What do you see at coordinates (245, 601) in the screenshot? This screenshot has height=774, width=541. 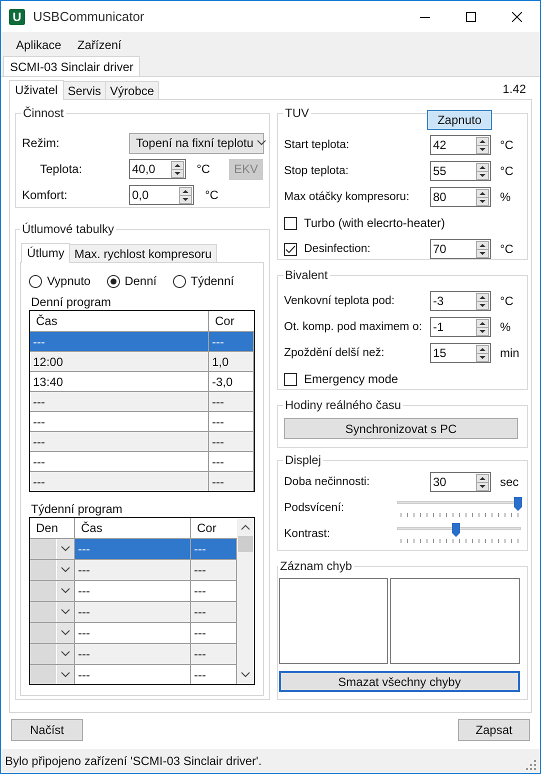 I see `scrollbar` at bounding box center [245, 601].